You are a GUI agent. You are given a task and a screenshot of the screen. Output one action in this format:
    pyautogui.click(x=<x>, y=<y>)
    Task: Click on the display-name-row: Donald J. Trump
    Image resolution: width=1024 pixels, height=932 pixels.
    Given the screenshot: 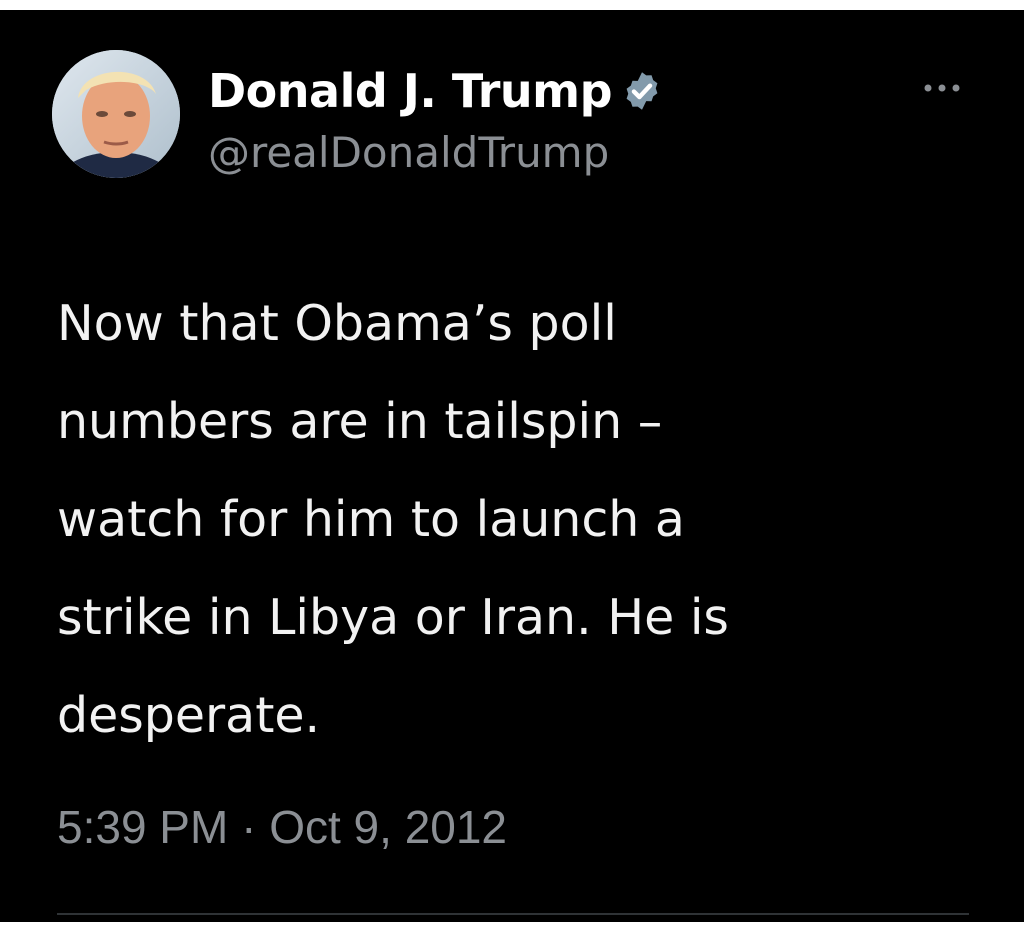 What is the action you would take?
    pyautogui.click(x=436, y=91)
    